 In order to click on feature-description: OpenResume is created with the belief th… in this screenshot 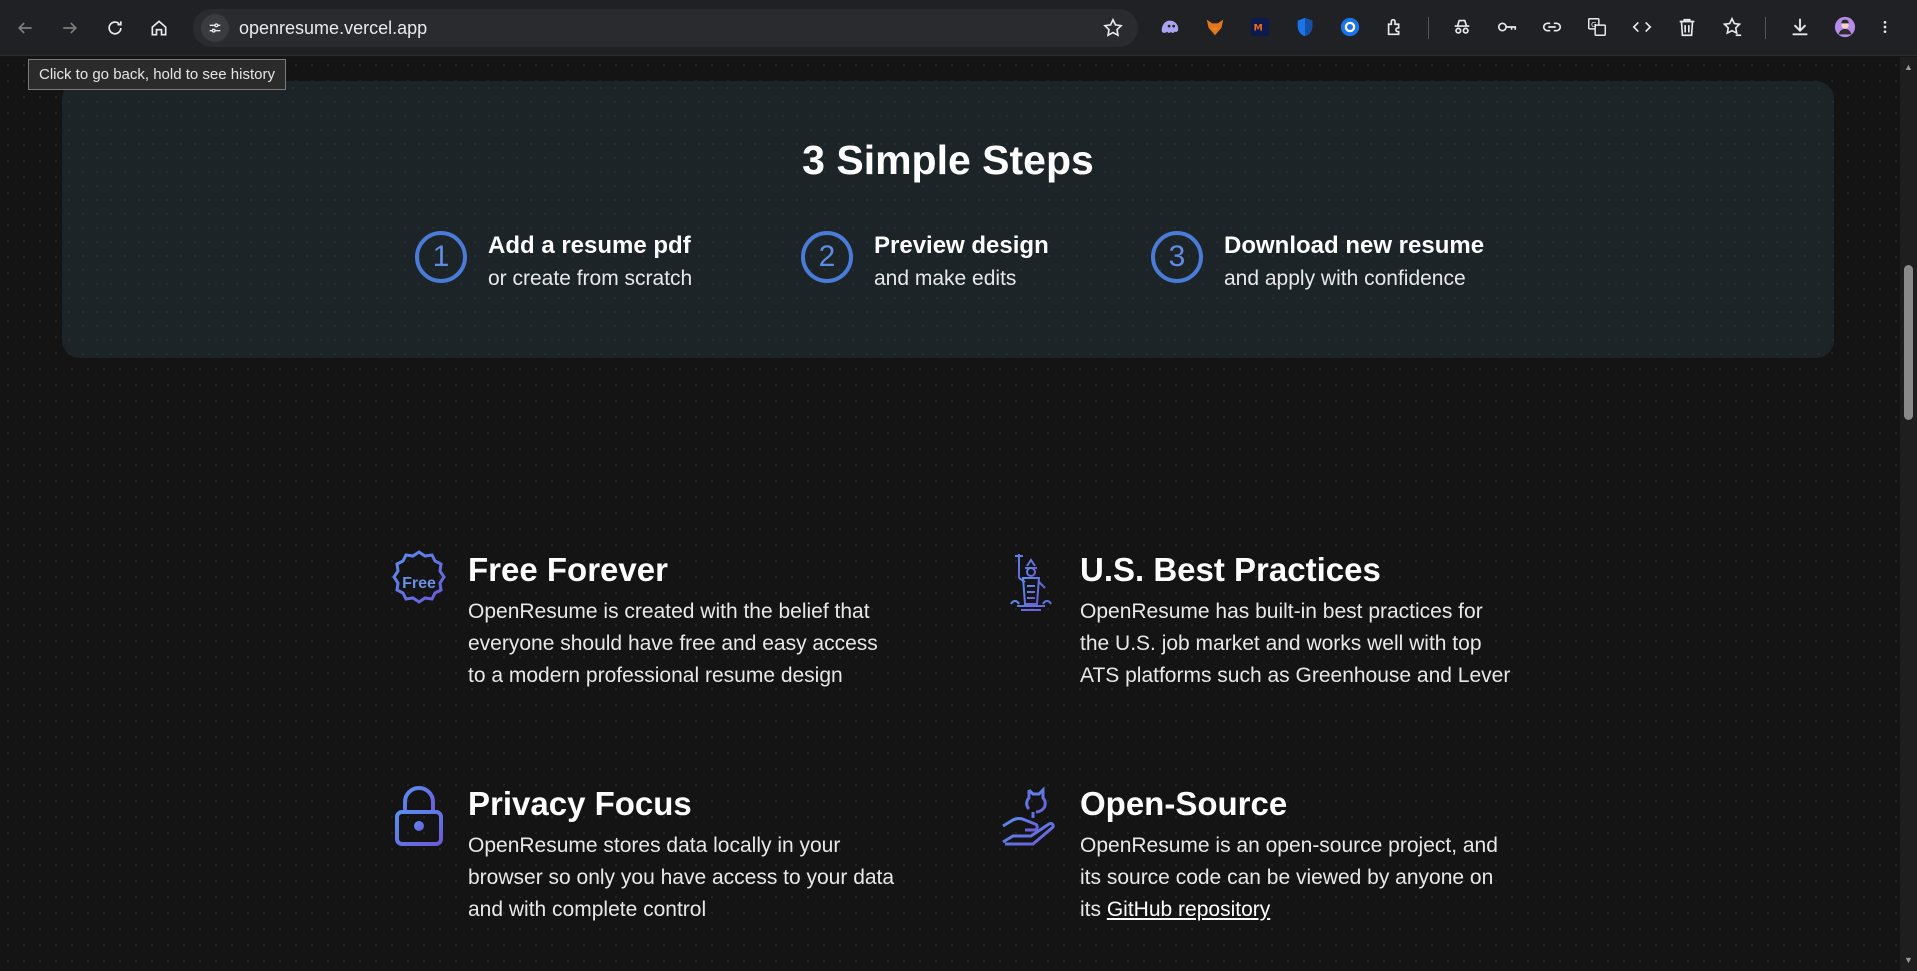, I will do `click(673, 643)`.